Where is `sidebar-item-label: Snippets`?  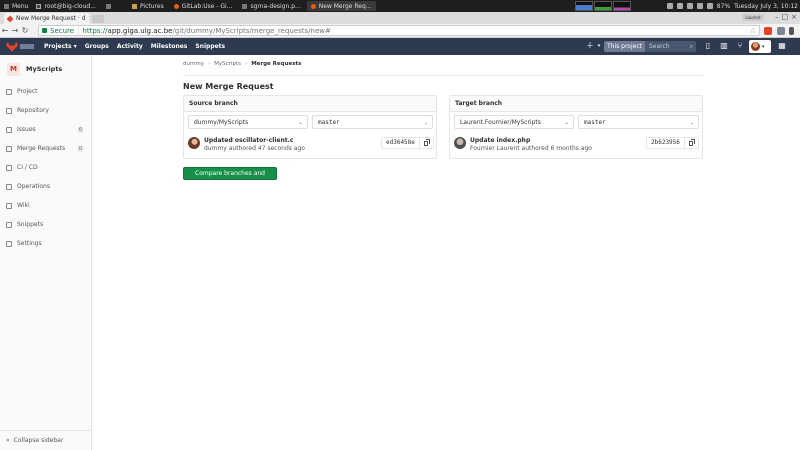
sidebar-item-label: Snippets is located at coordinates (30, 224).